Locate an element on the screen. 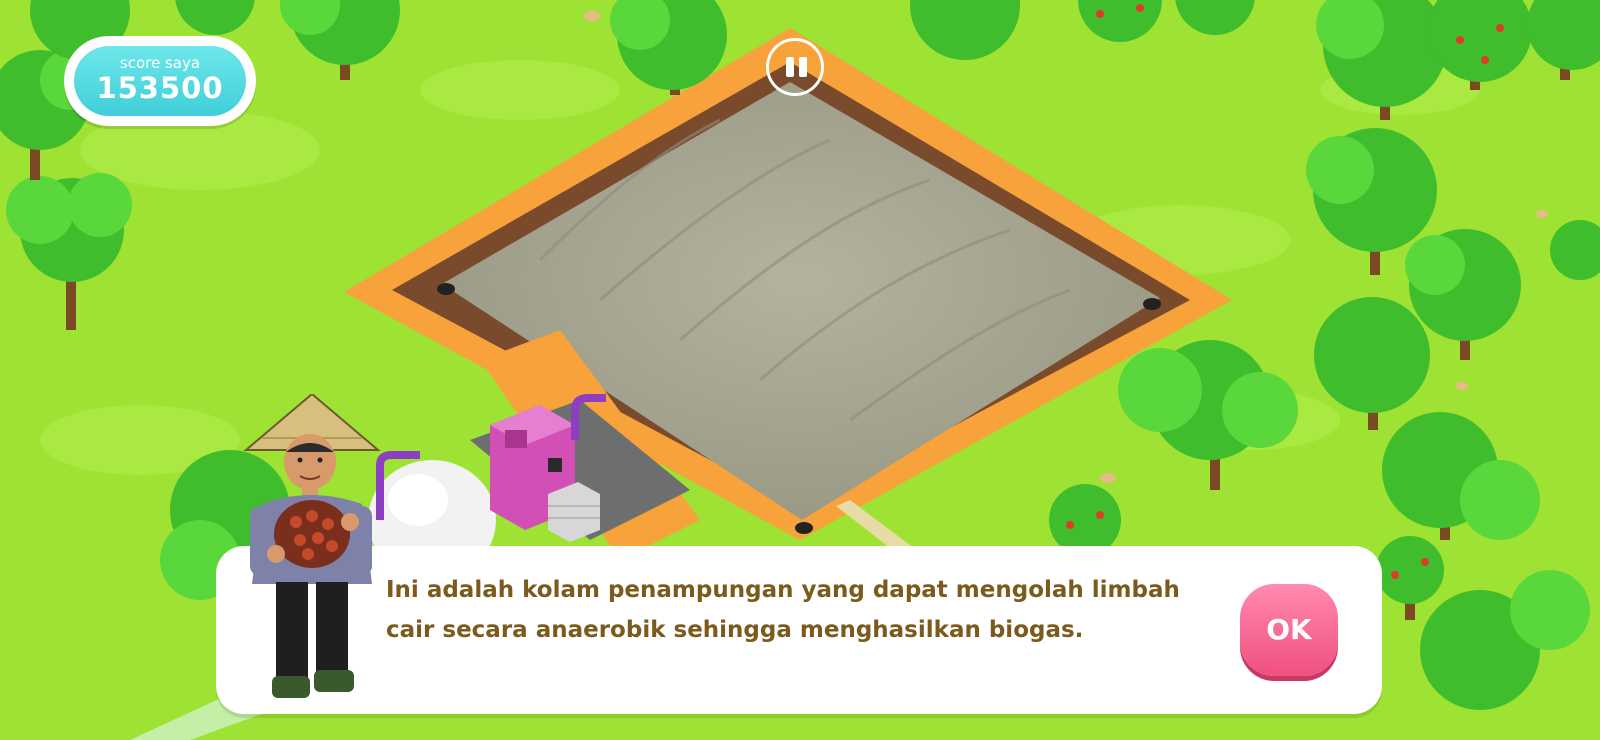  score-value: 153500 is located at coordinates (160, 88).